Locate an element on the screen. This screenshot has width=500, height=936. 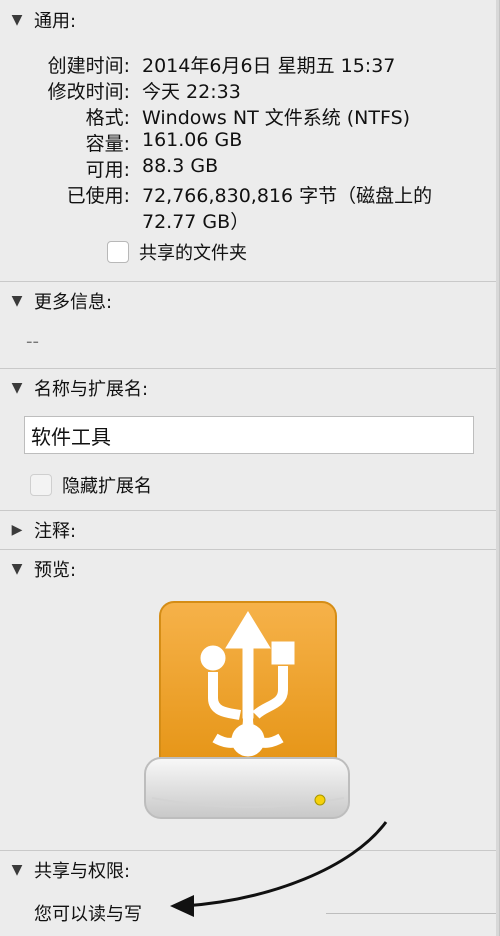
shared-folder-label: 共享的文件夹 is located at coordinates (193, 253).